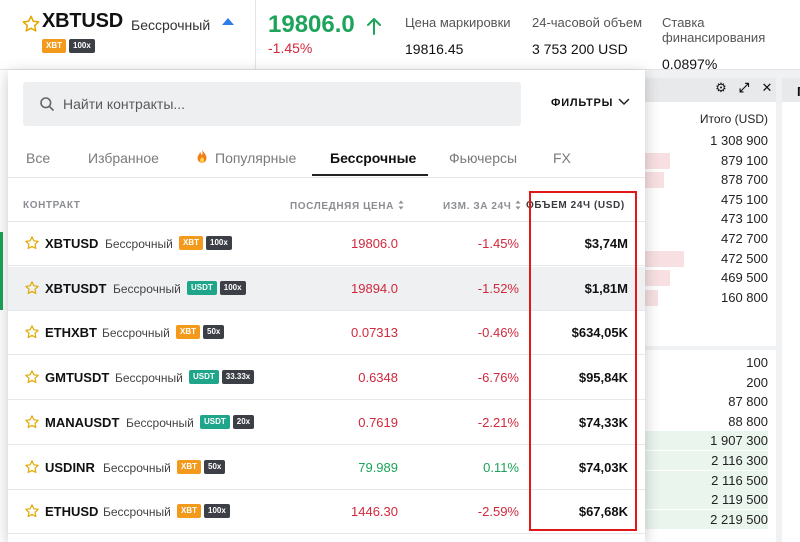 The width and height of the screenshot is (800, 542). Describe the element at coordinates (704, 140) in the screenshot. I see `orderbook-ask-row: 1 308 900` at that location.